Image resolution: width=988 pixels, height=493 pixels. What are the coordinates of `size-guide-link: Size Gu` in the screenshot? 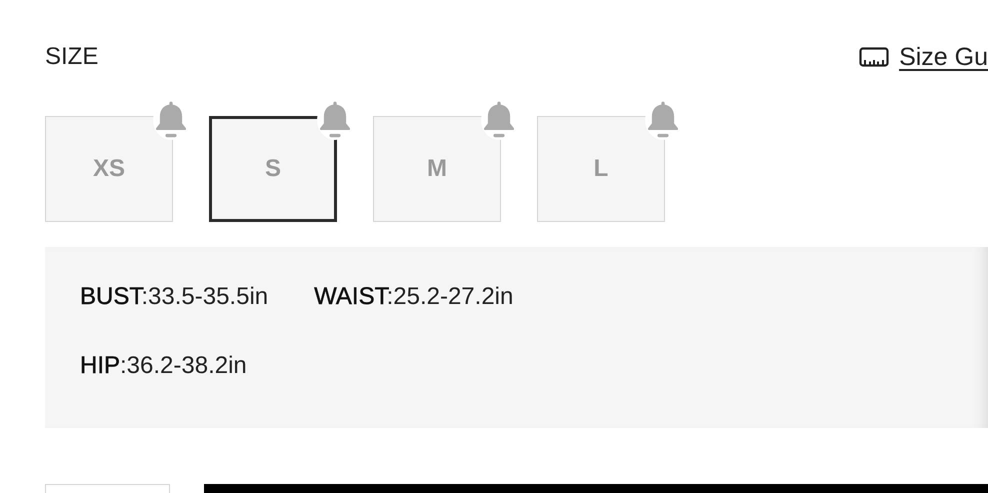 It's located at (923, 57).